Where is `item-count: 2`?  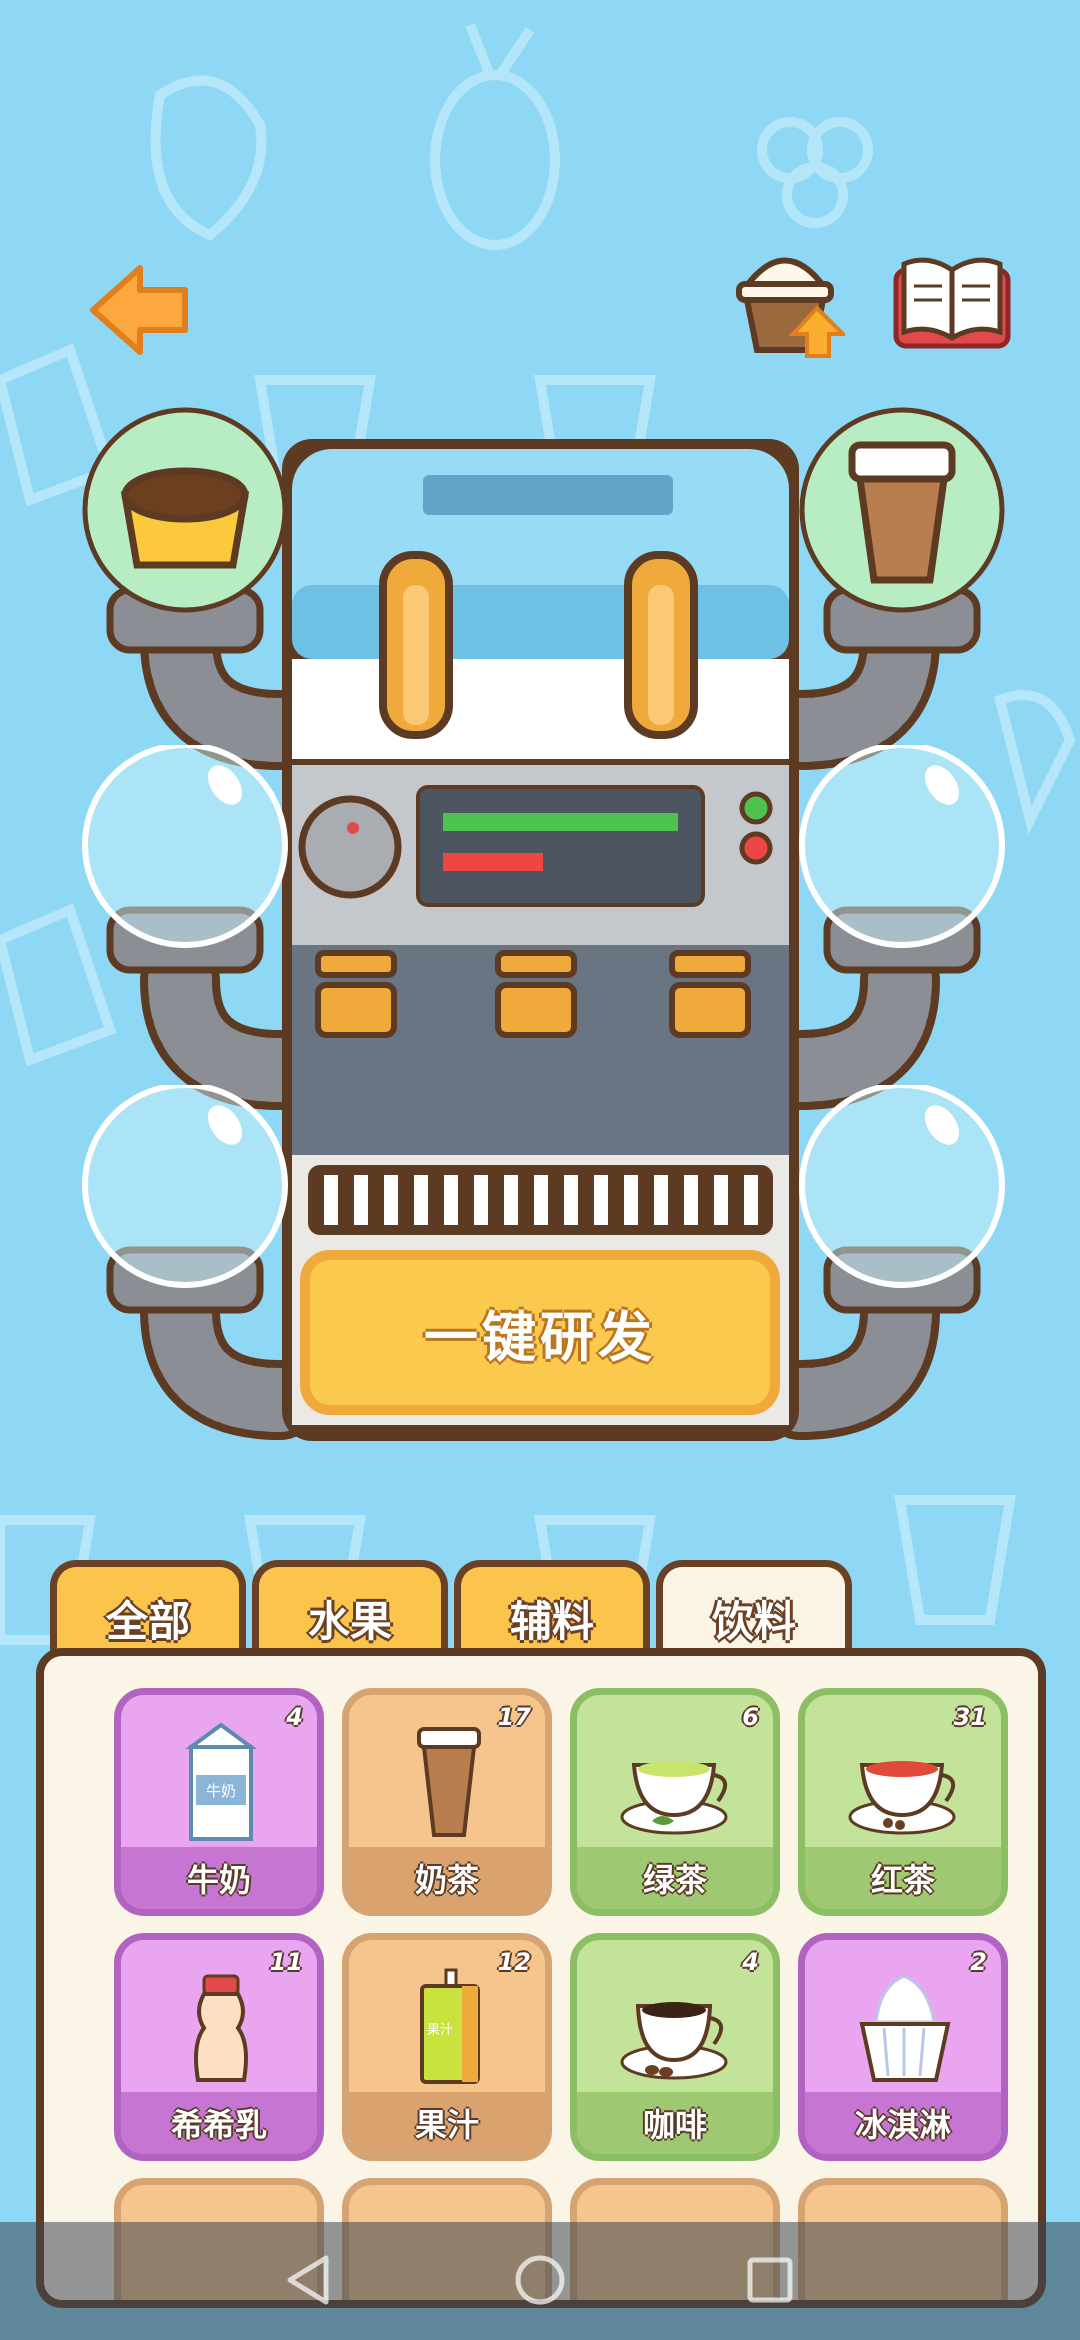 item-count: 2 is located at coordinates (978, 1962).